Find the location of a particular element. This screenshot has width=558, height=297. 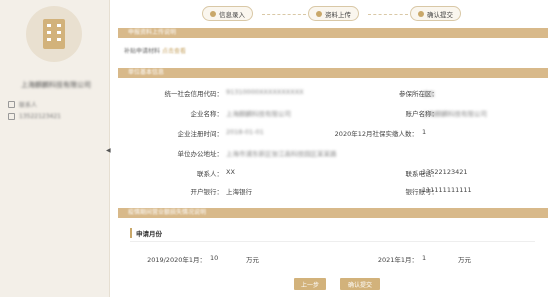

step-label: 确认提交 is located at coordinates (440, 14).